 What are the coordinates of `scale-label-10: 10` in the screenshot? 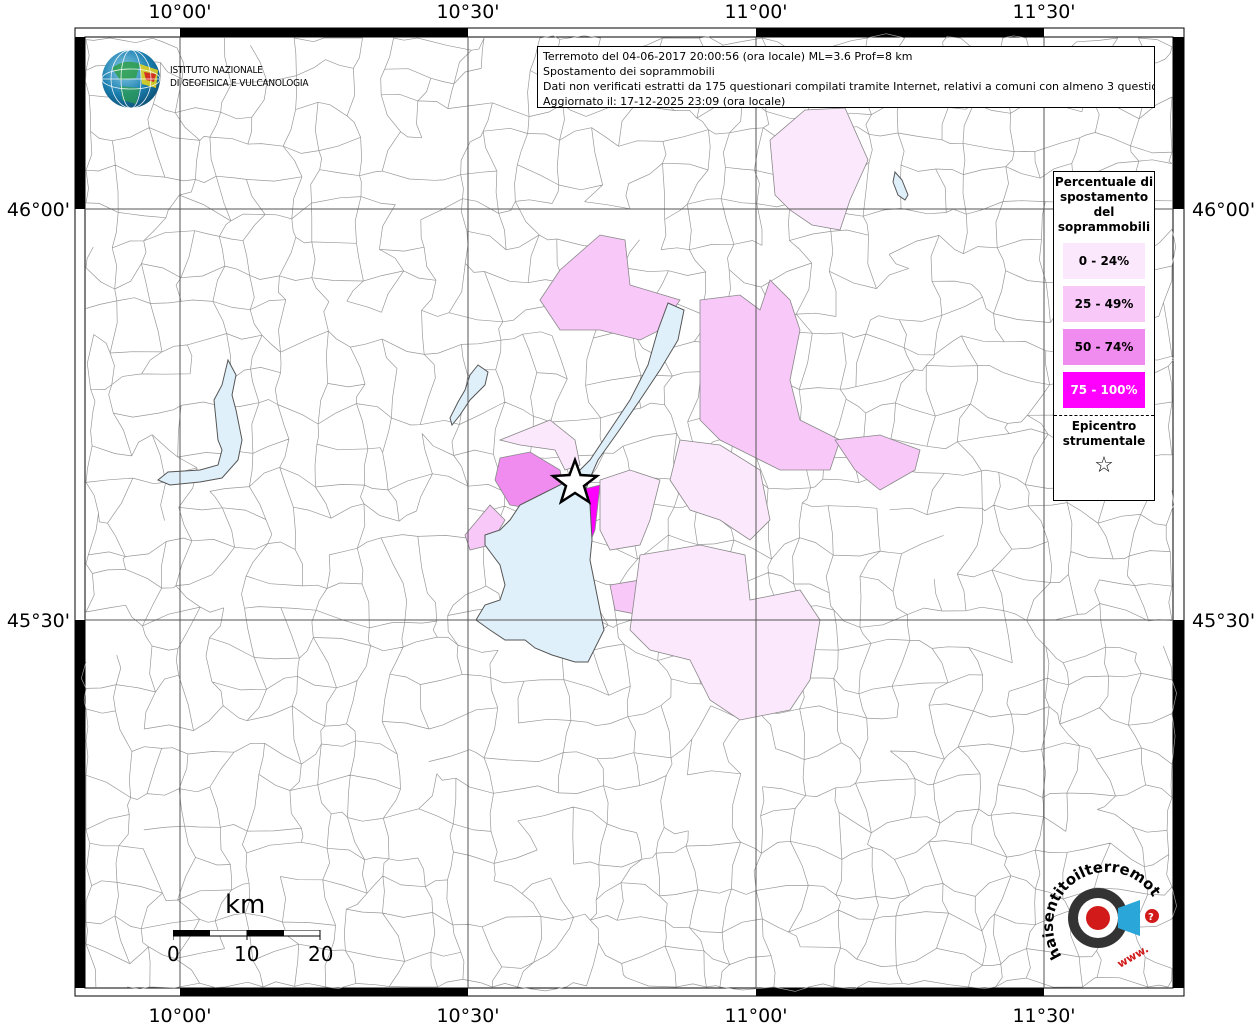 It's located at (247, 954).